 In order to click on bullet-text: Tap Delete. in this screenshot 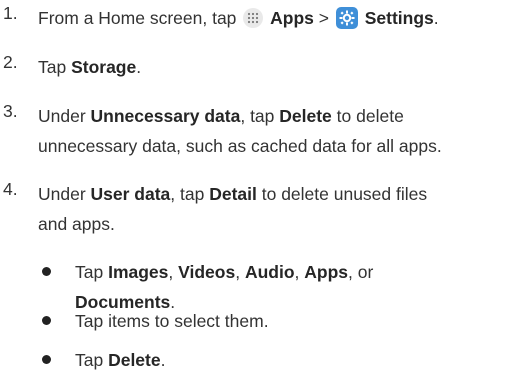, I will do `click(120, 360)`.